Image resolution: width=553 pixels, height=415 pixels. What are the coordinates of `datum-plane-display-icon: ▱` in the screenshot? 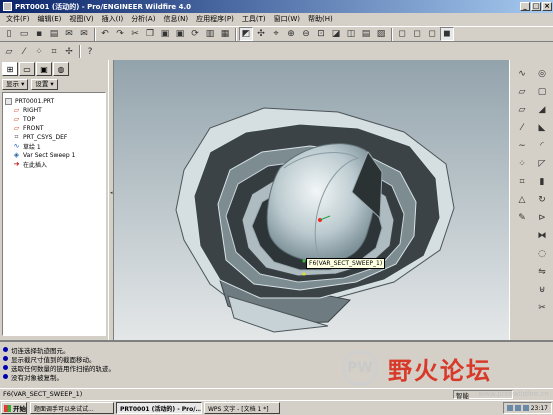 It's located at (9, 52).